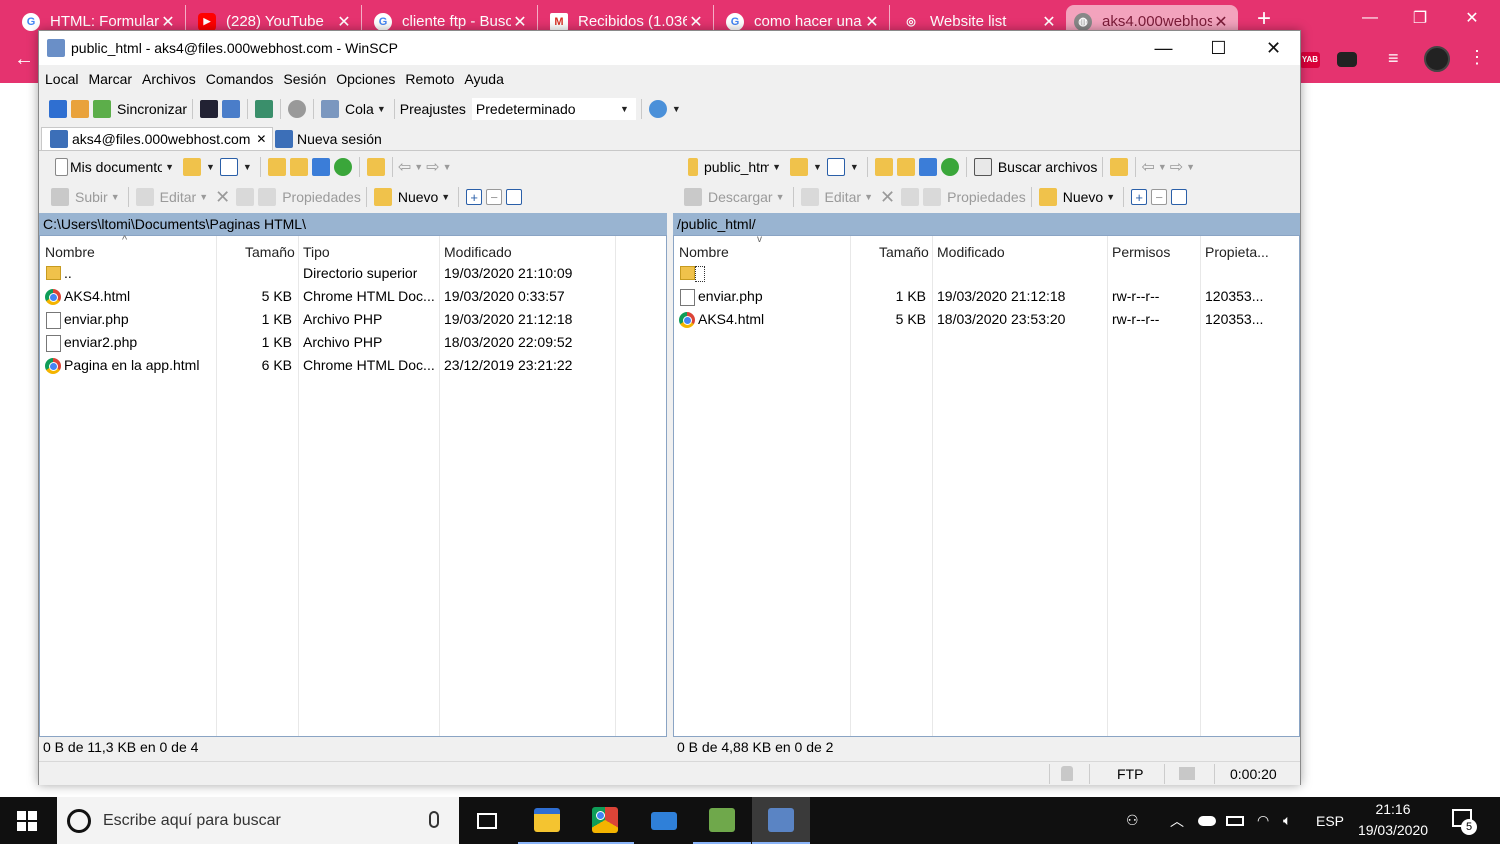 This screenshot has height=844, width=1500. I want to click on new-tab-button: +, so click(1264, 19).